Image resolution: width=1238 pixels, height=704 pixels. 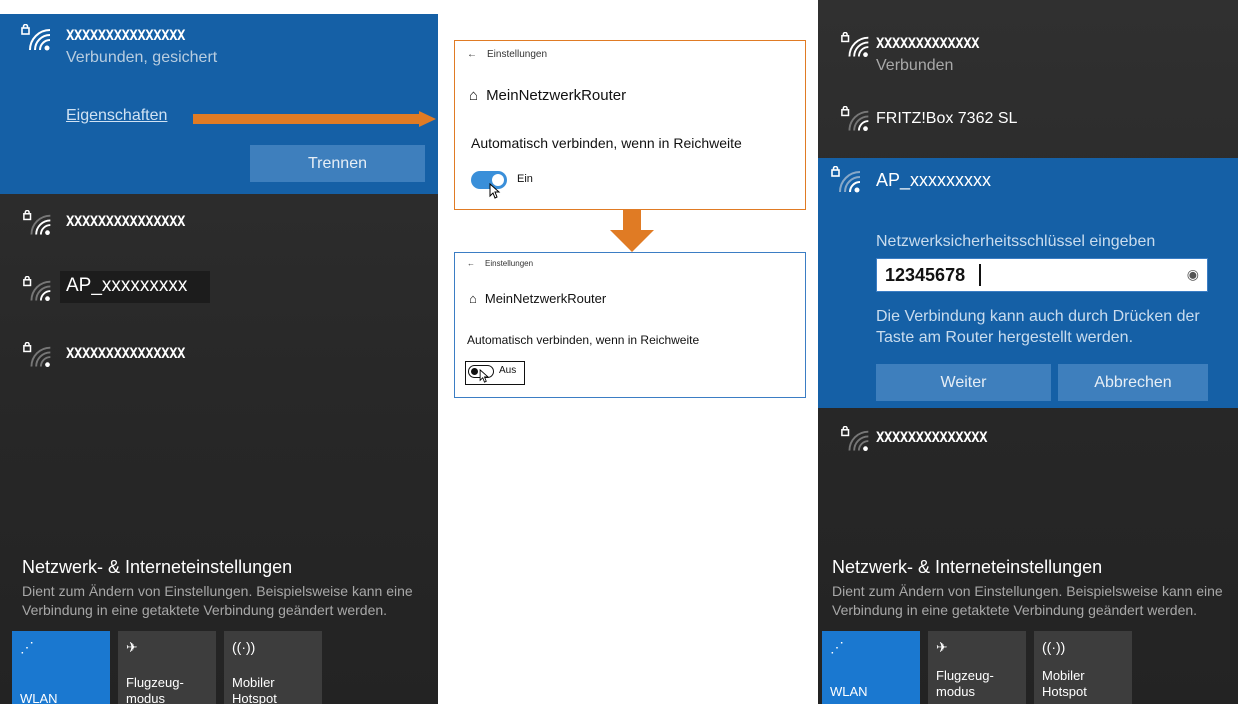 What do you see at coordinates (525, 179) in the screenshot?
I see `toggle-state-label: Ein` at bounding box center [525, 179].